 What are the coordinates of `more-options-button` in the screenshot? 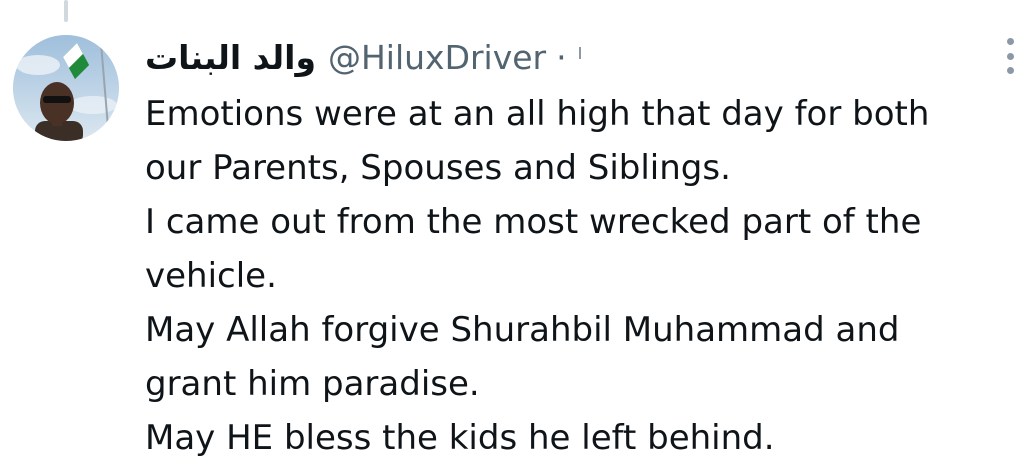 It's located at (1010, 56).